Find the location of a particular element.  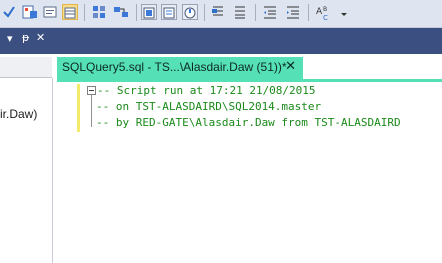

server-node-label: ir.Daw) is located at coordinates (18, 114).